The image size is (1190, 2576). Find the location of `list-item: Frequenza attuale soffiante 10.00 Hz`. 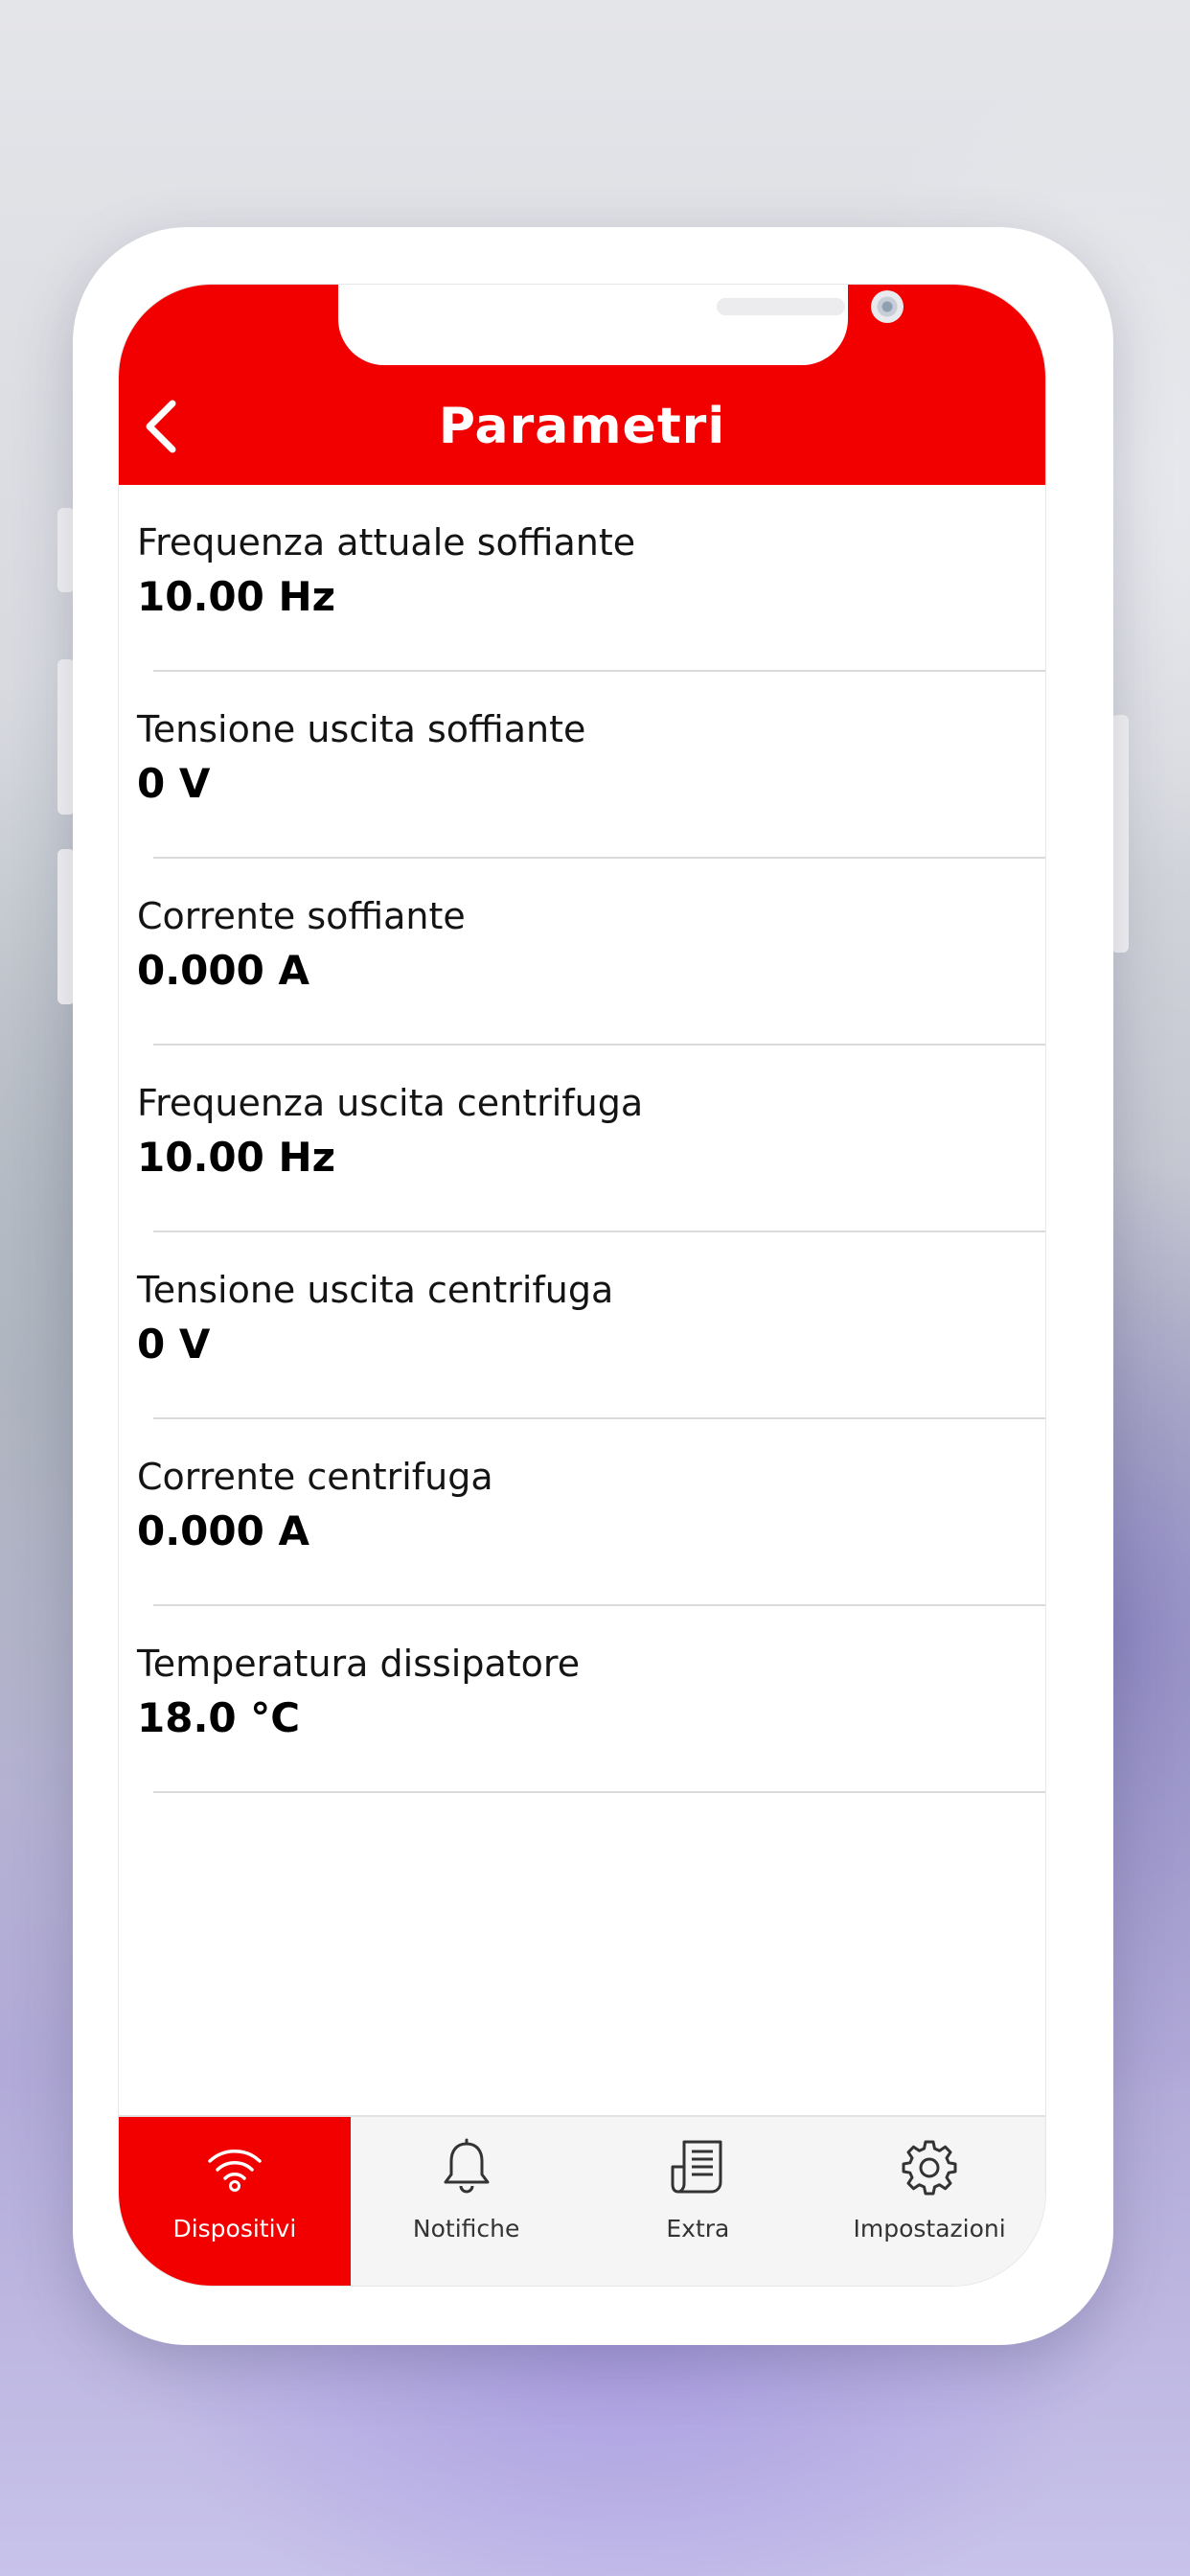

list-item: Frequenza attuale soffiante 10.00 Hz is located at coordinates (582, 578).